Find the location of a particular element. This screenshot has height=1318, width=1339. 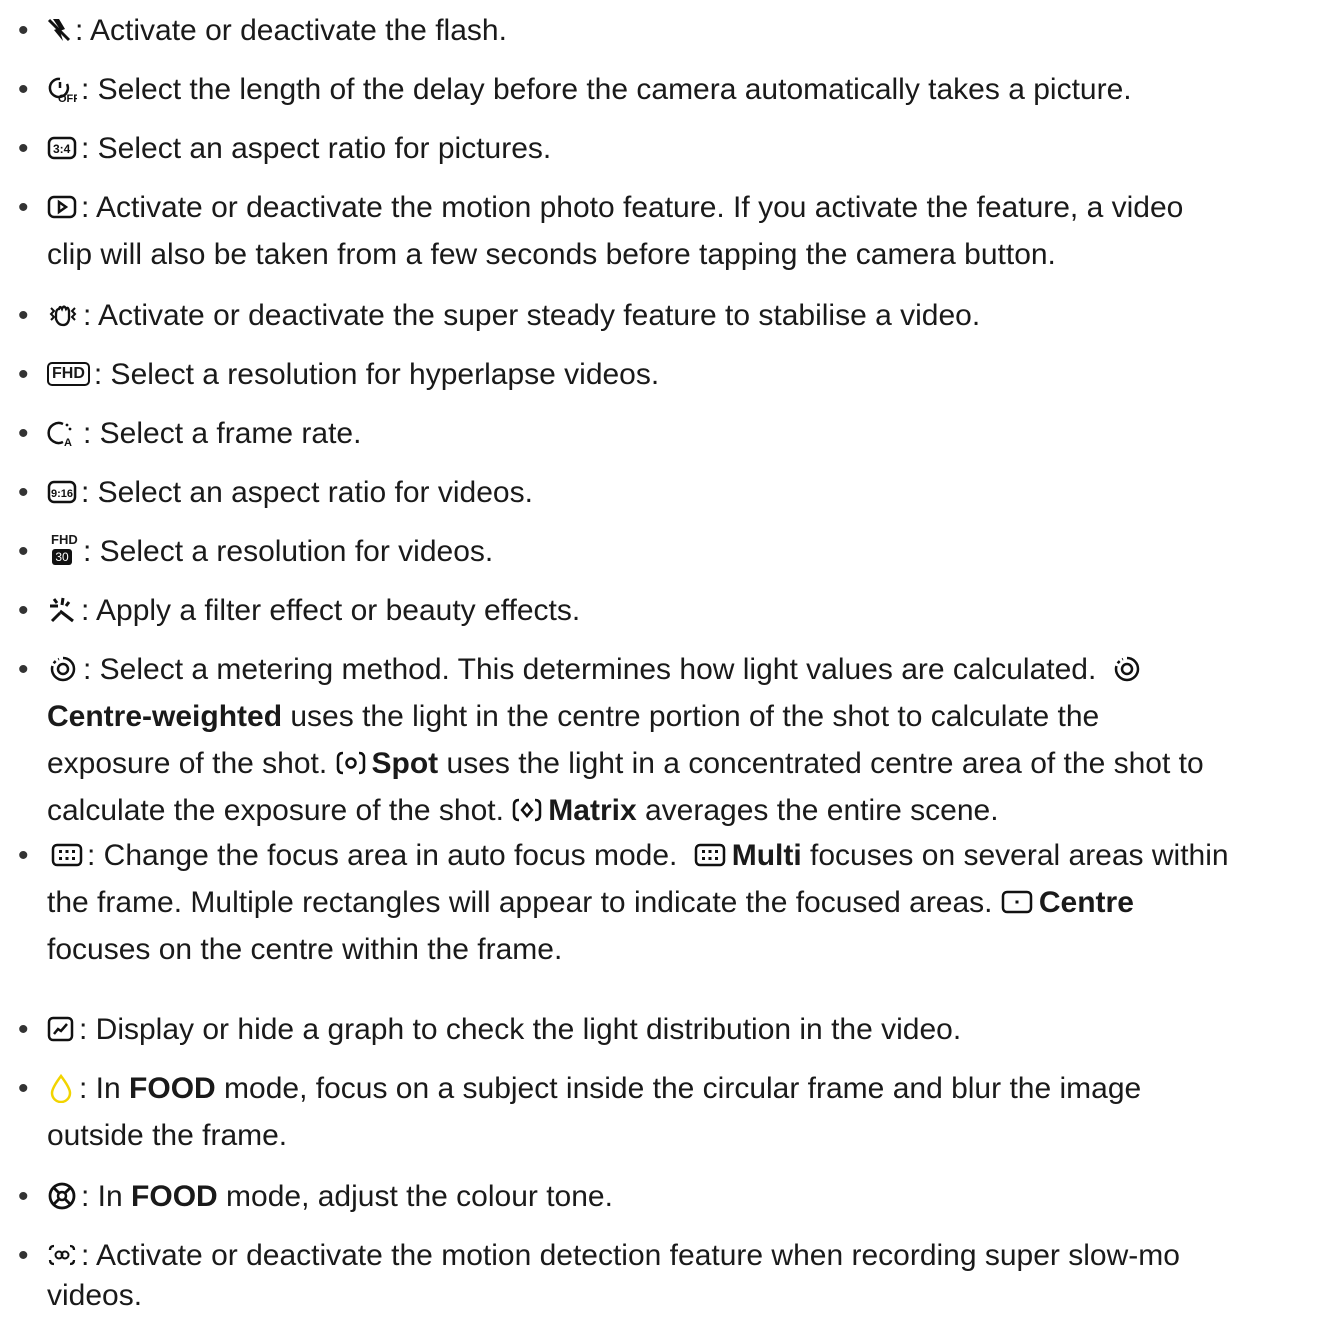

aspect-ratio-9-16-icon: 9:16 is located at coordinates (62, 492).